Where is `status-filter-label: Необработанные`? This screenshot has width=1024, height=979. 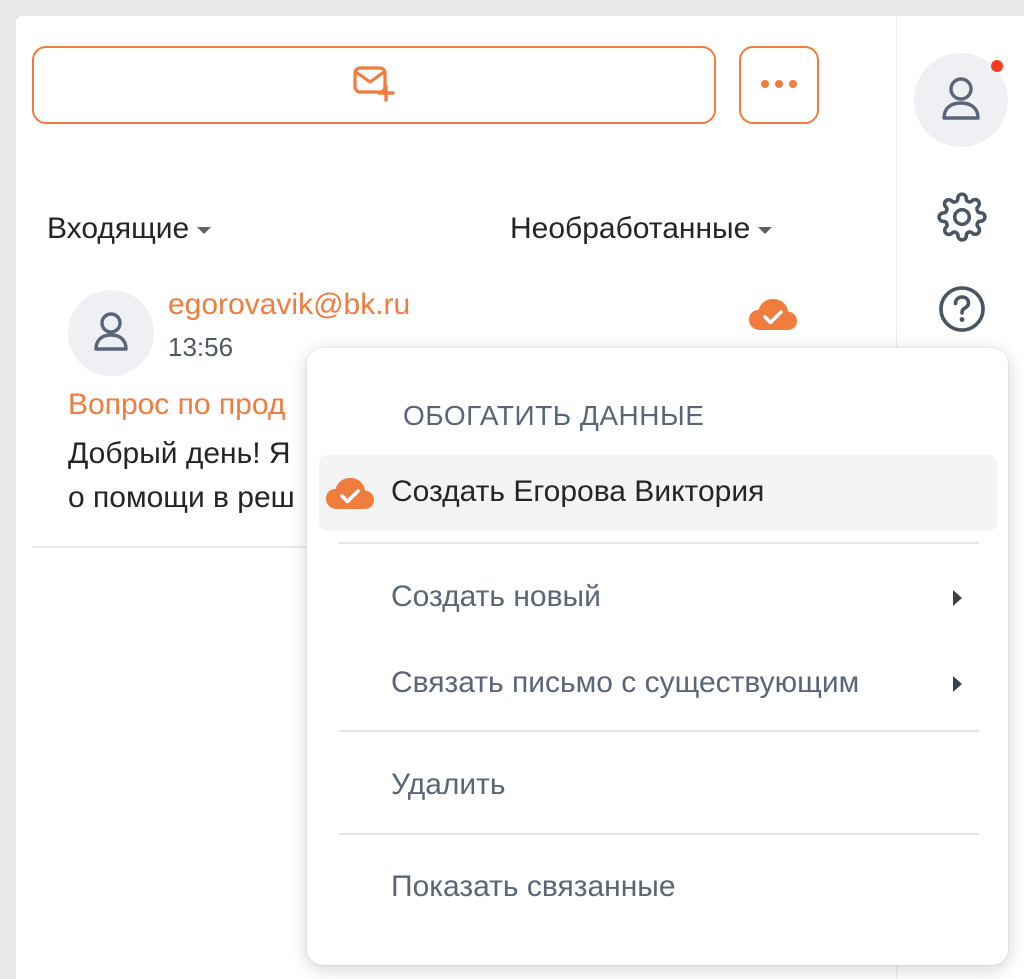
status-filter-label: Необработанные is located at coordinates (630, 228).